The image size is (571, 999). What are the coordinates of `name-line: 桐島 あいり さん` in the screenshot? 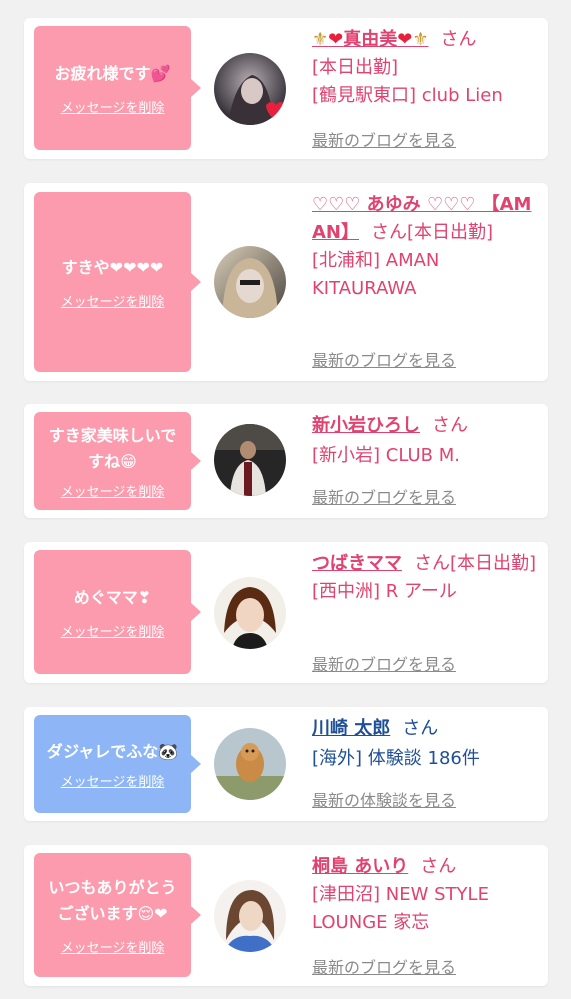 It's located at (428, 867).